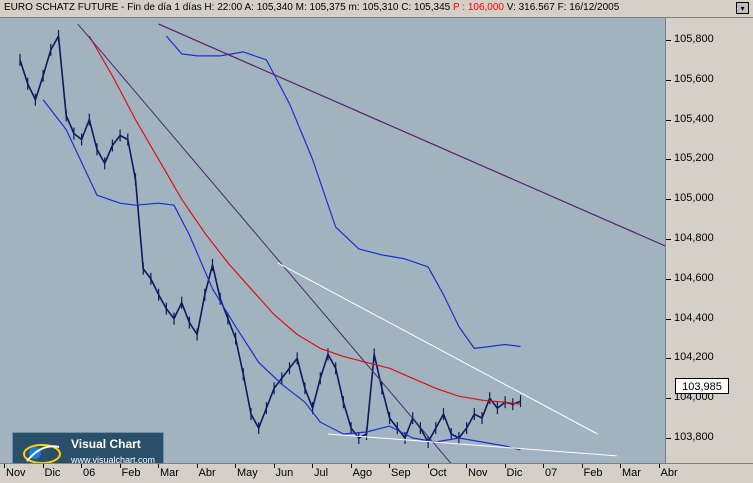 This screenshot has height=483, width=753. I want to click on quote-f: F: 16/12/2005, so click(588, 7).